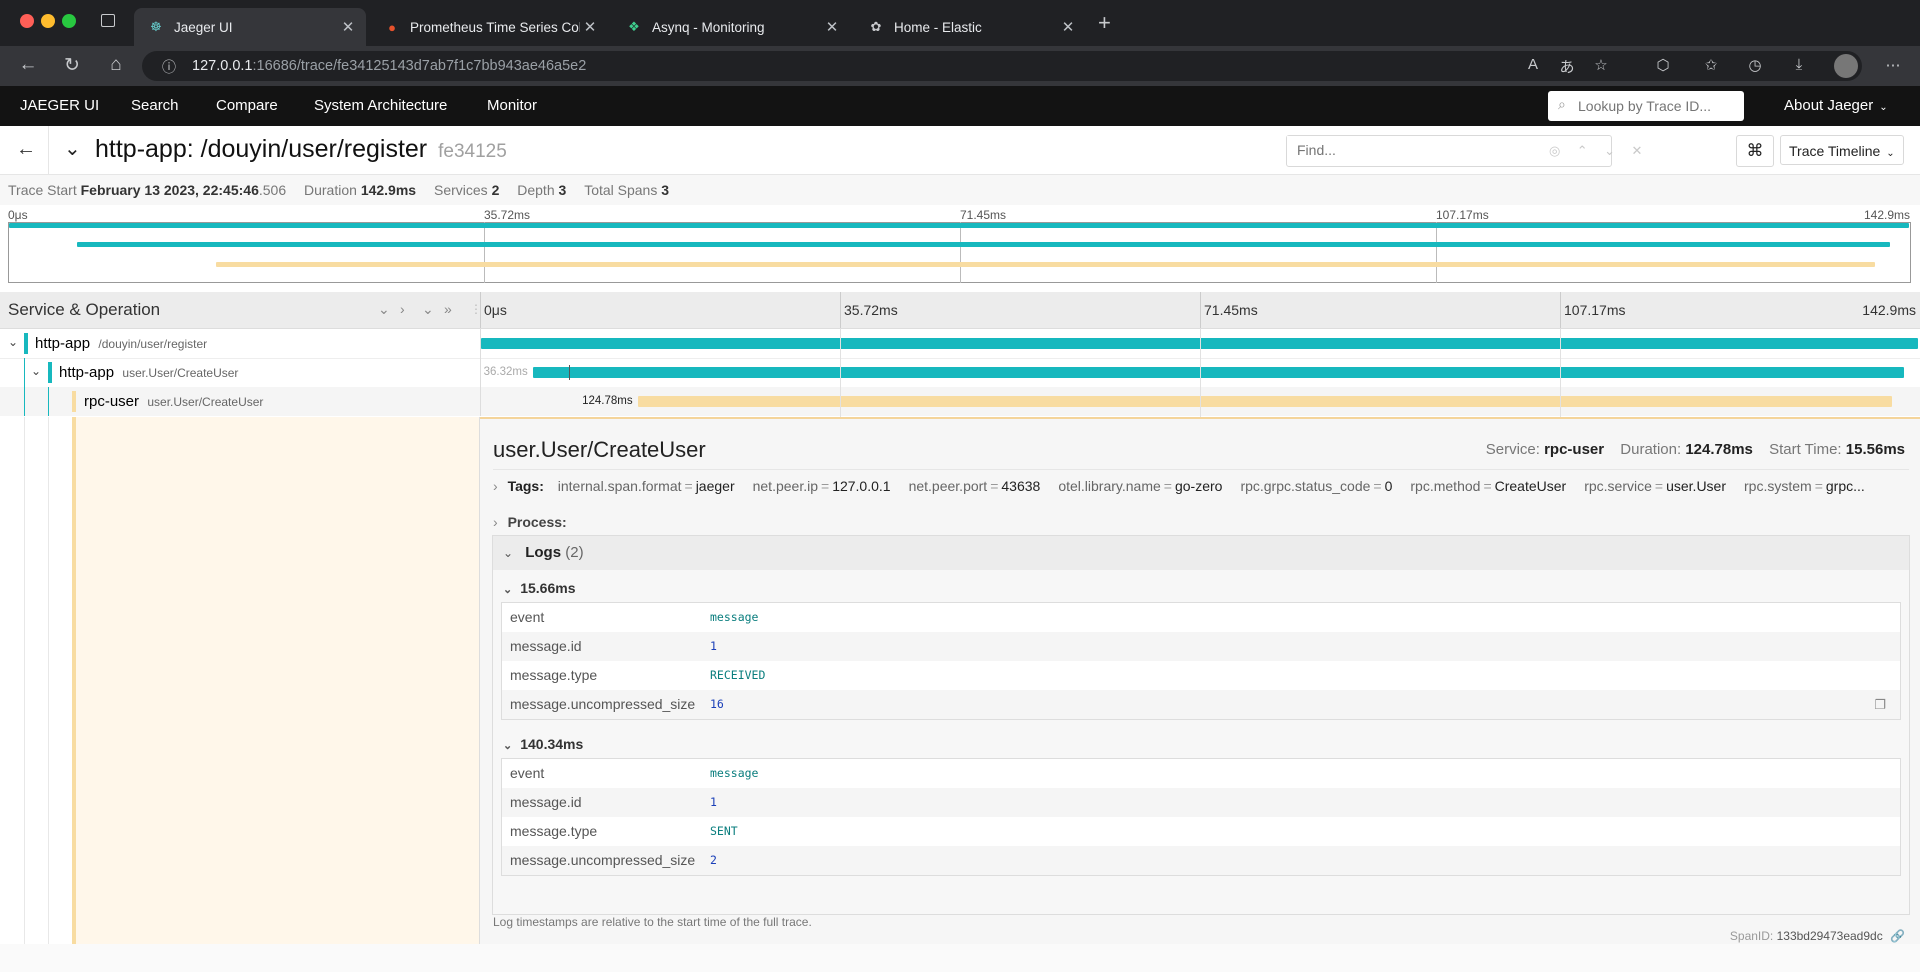  I want to click on locate-icon: ◎, so click(1554, 150).